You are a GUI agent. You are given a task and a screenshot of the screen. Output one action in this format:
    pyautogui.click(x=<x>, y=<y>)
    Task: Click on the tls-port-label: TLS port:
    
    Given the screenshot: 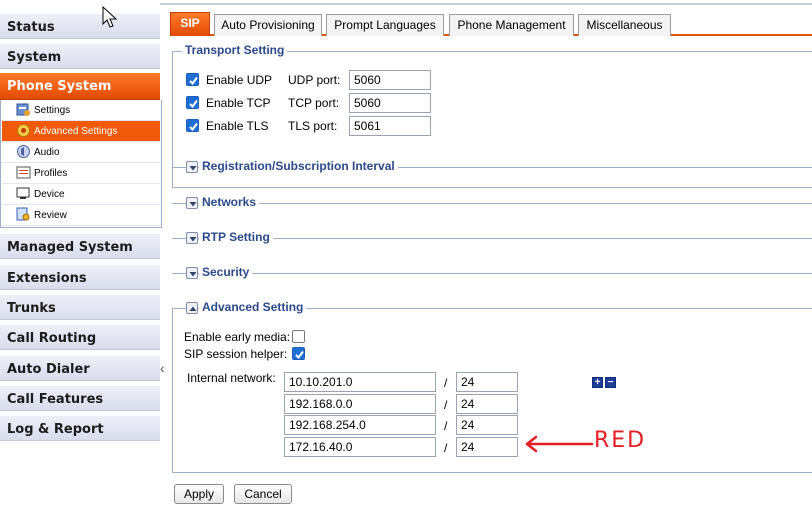 What is the action you would take?
    pyautogui.click(x=313, y=126)
    